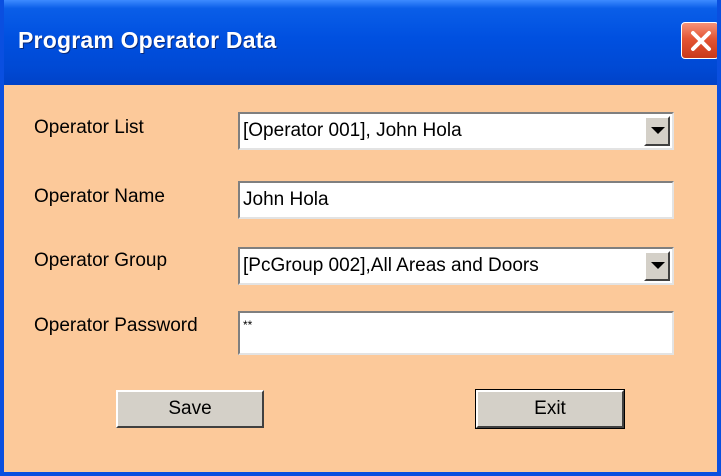  What do you see at coordinates (147, 40) in the screenshot?
I see `window-title: Program Operator Data` at bounding box center [147, 40].